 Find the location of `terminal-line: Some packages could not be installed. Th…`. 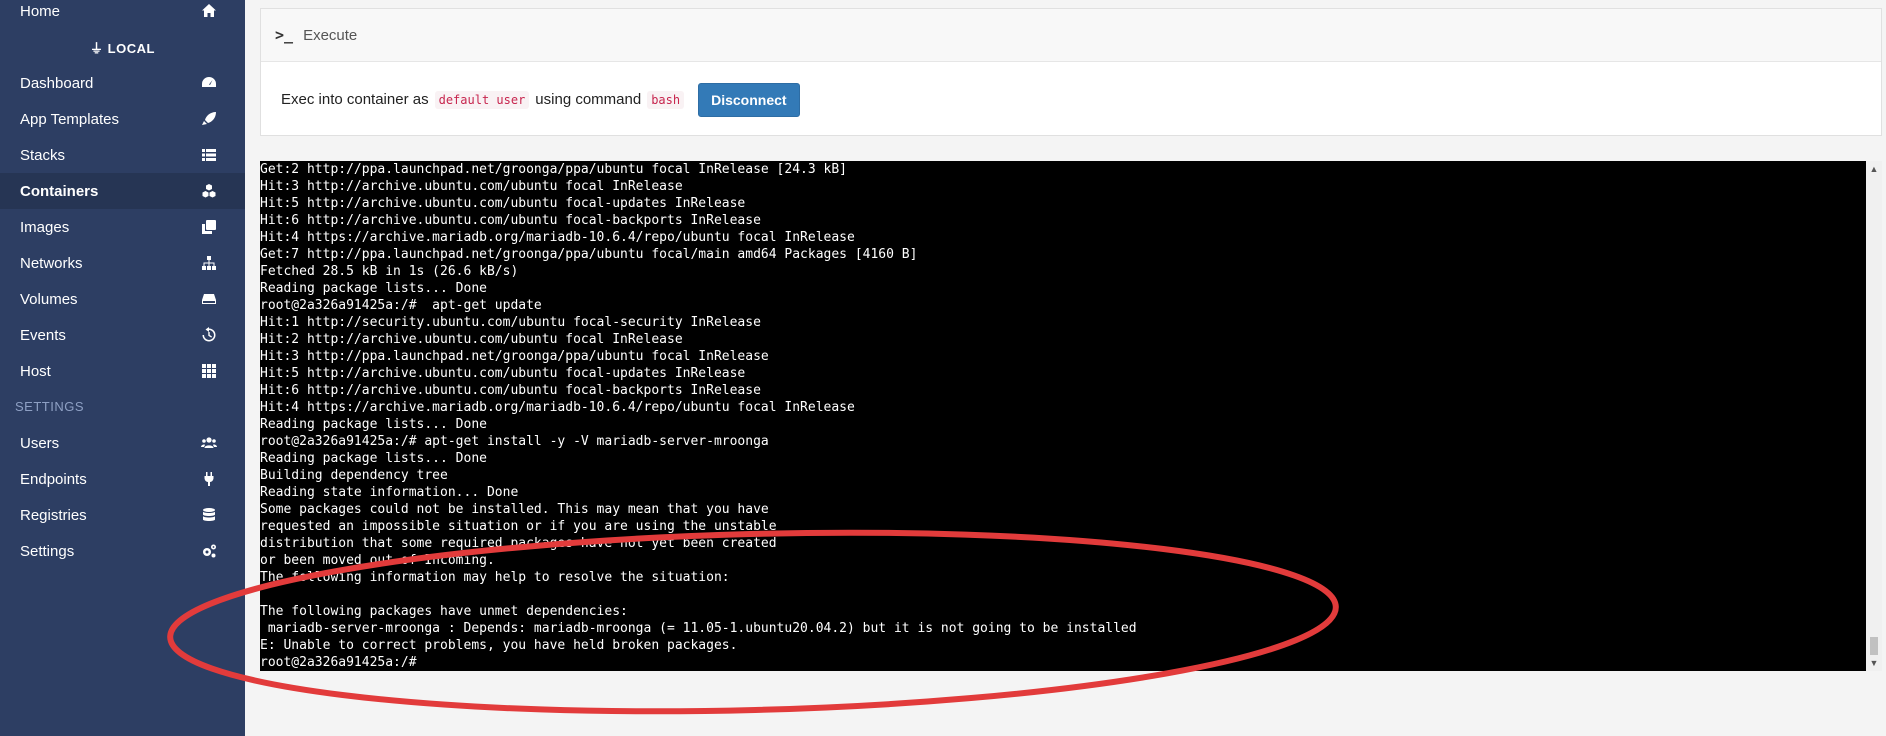

terminal-line: Some packages could not be installed. Th… is located at coordinates (514, 509).